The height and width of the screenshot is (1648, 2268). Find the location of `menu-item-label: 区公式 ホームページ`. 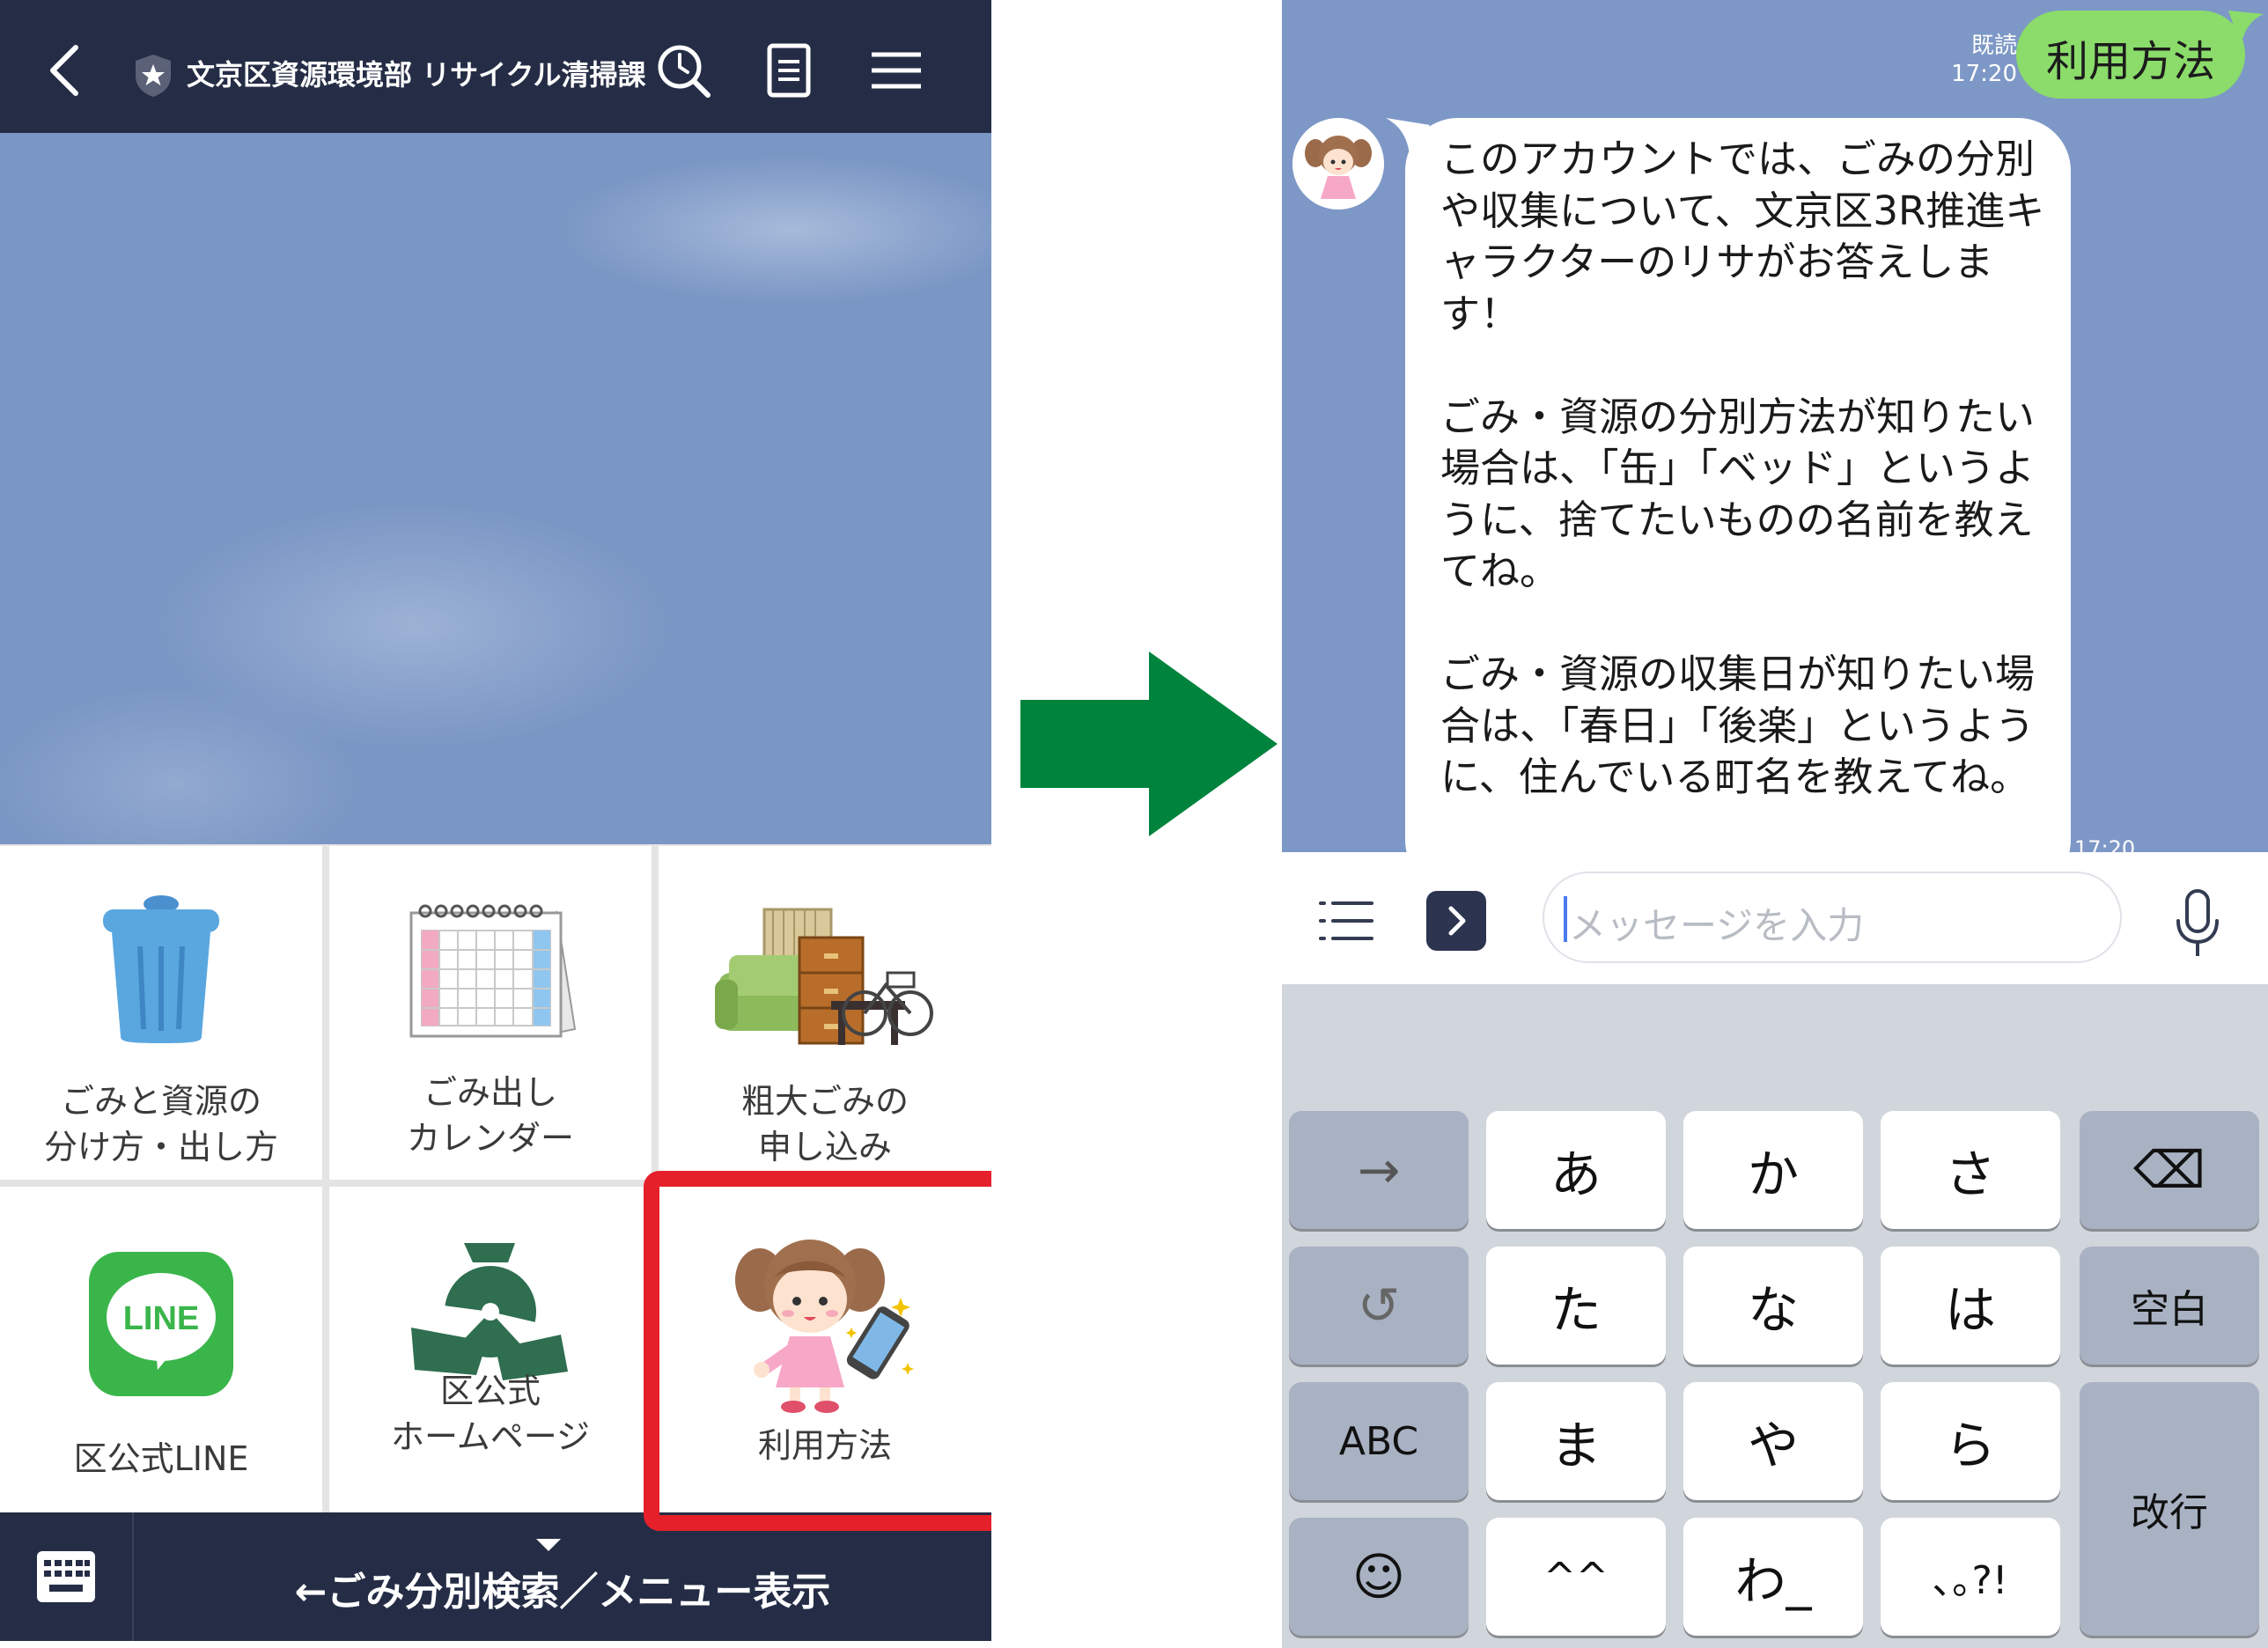

menu-item-label: 区公式 ホームページ is located at coordinates (490, 1414).